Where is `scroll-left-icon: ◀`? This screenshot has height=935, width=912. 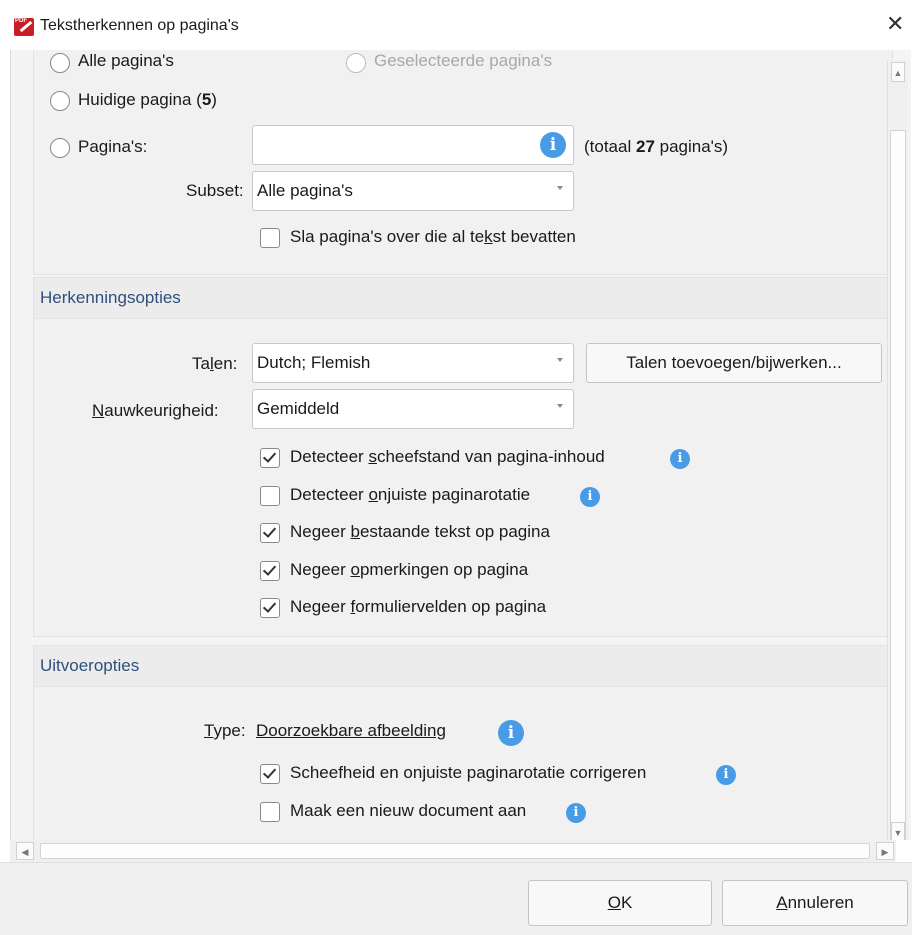
scroll-left-icon: ◀ is located at coordinates (25, 851).